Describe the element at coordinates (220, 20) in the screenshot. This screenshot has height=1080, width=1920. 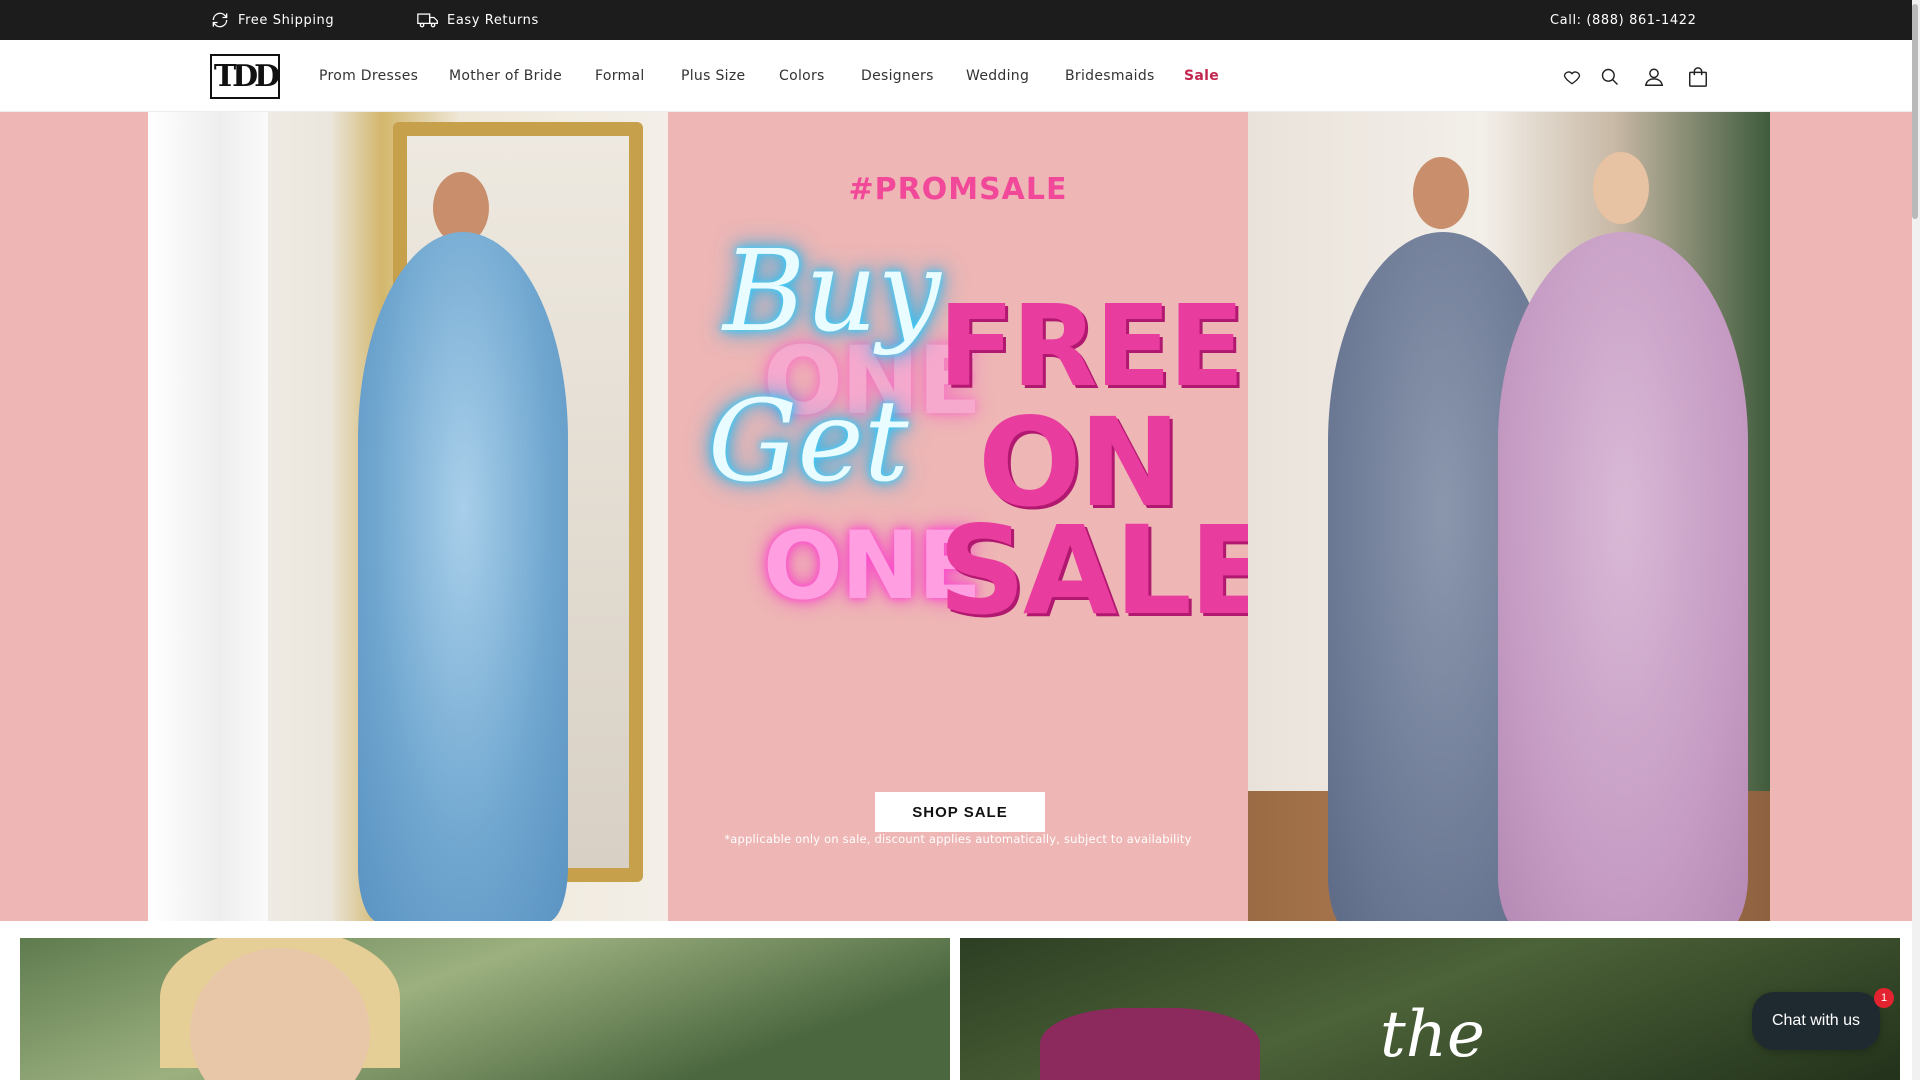
I see `refresh-icon` at that location.